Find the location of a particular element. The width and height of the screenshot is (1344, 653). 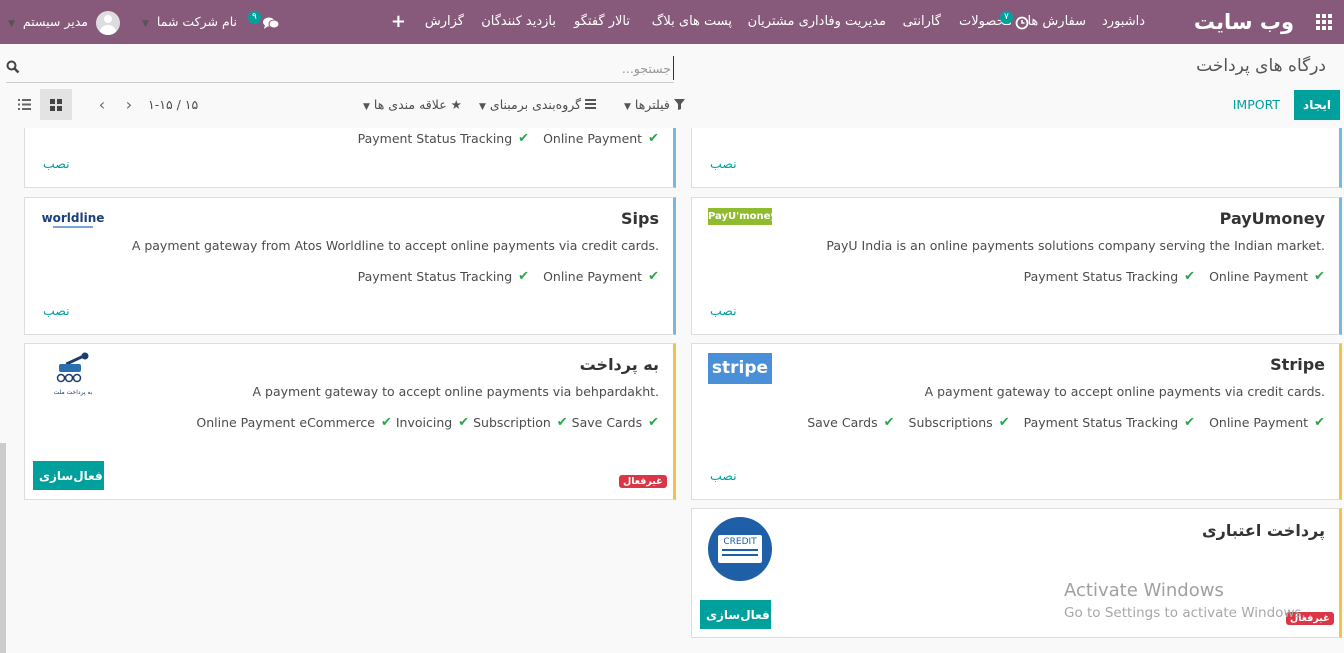

favorites-dropdown: ▼ علاقه مندی ها ★ is located at coordinates (412, 105).